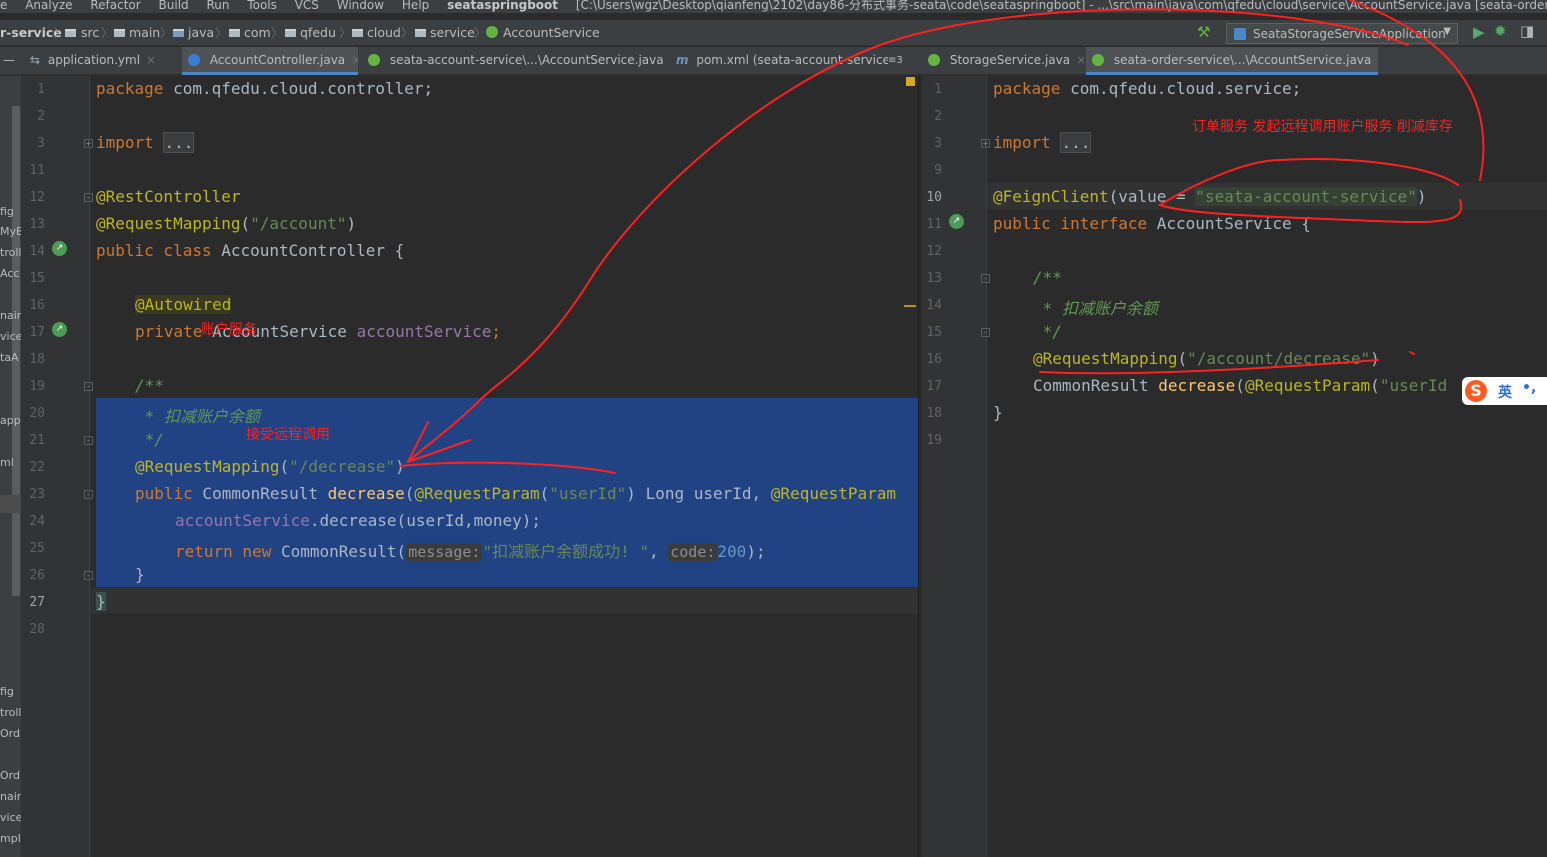 This screenshot has width=1547, height=857. Describe the element at coordinates (288, 435) in the screenshot. I see `receive-remote-call-note: 接受远程调用` at that location.